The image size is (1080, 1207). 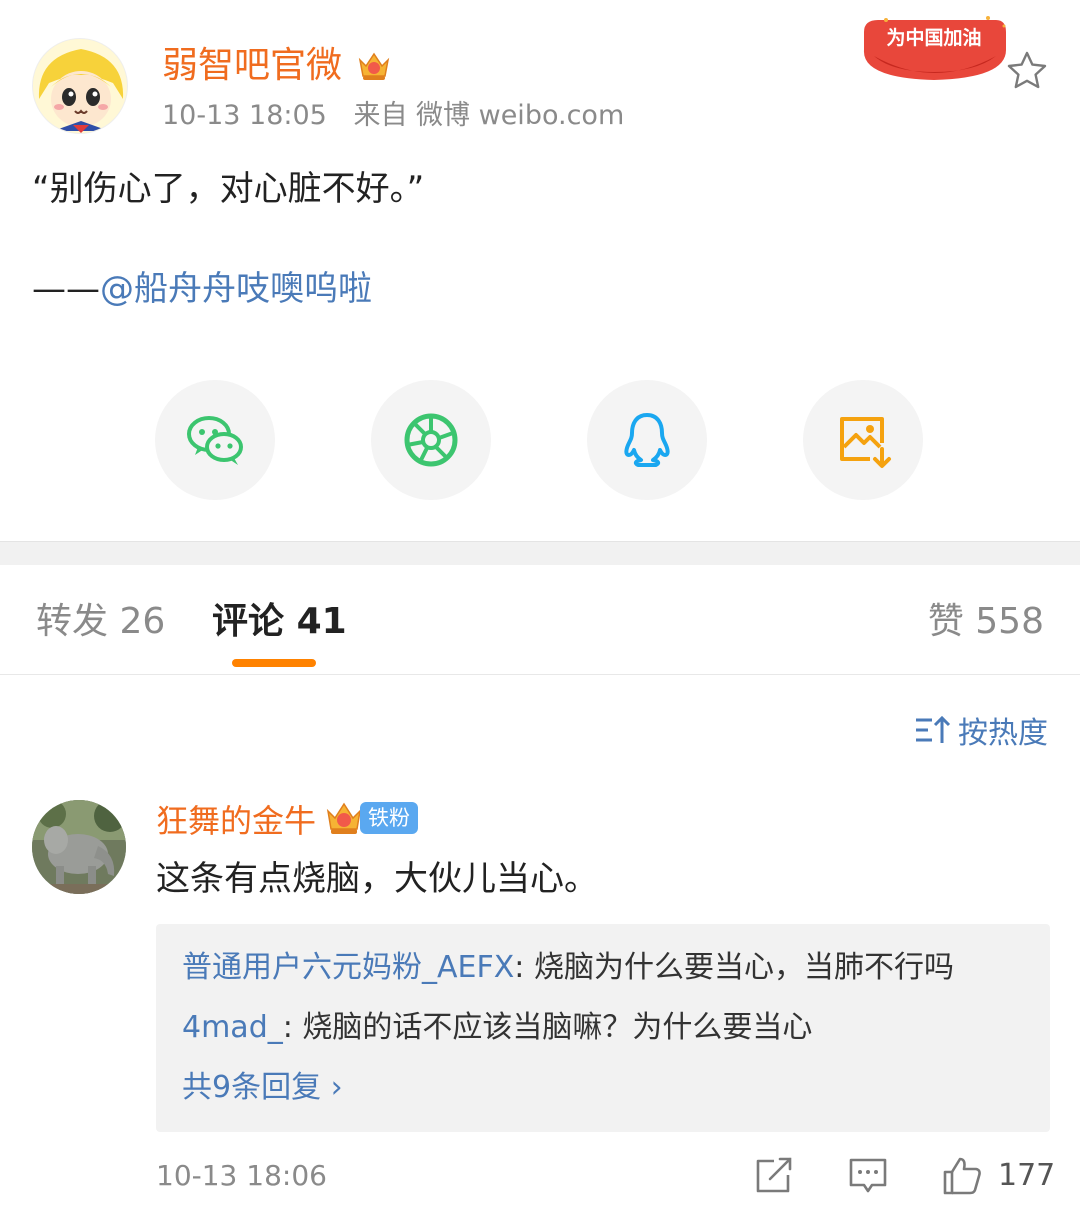 What do you see at coordinates (865, 442) in the screenshot?
I see `save-image-icon` at bounding box center [865, 442].